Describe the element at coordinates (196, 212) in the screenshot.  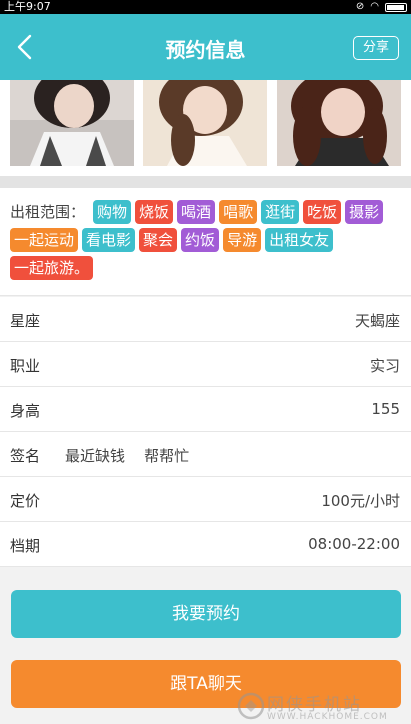
I see `scope-tag: 喝酒` at that location.